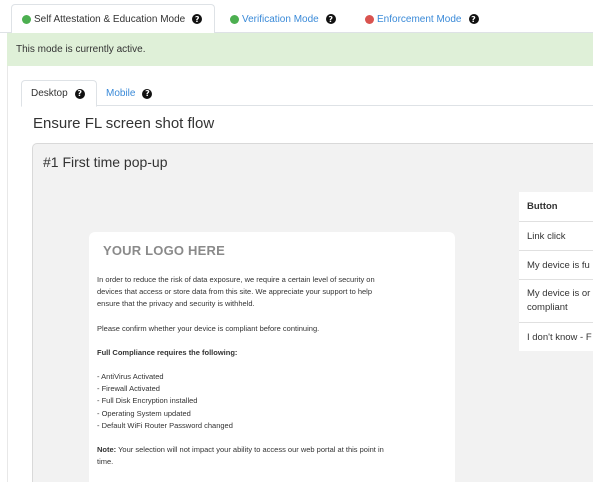  Describe the element at coordinates (165, 425) in the screenshot. I see `list-item: - Default WiFi Router Password changed` at that location.